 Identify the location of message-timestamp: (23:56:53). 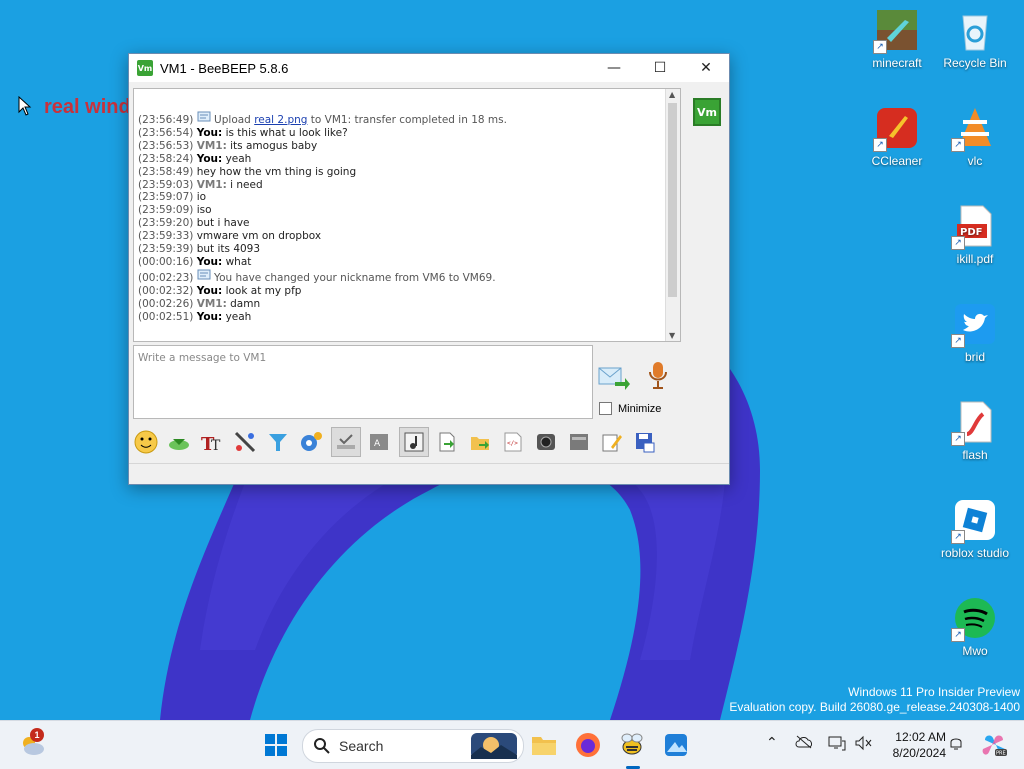
(166, 145).